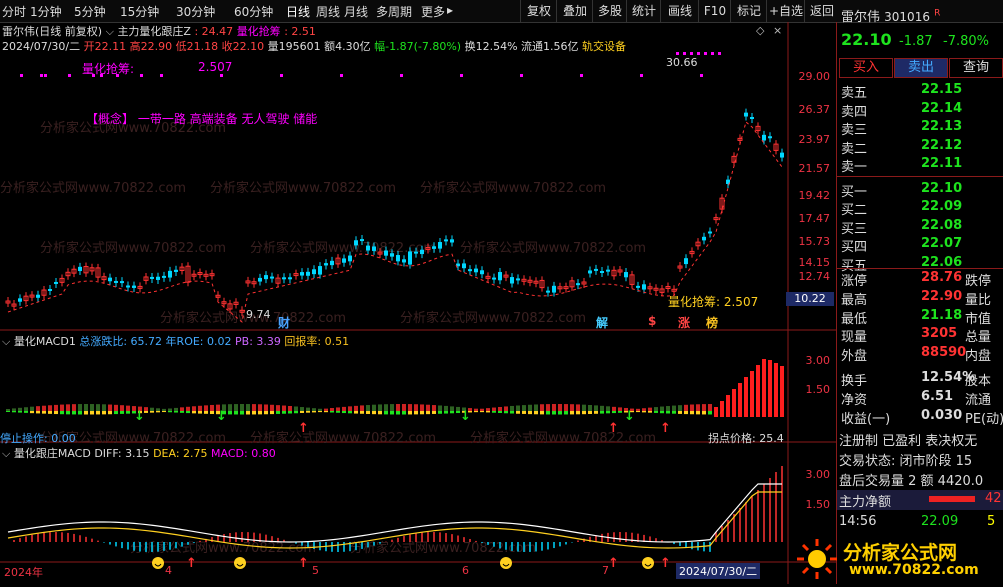 The width and height of the screenshot is (1003, 587). I want to click on tick-price: 22.09, so click(940, 521).